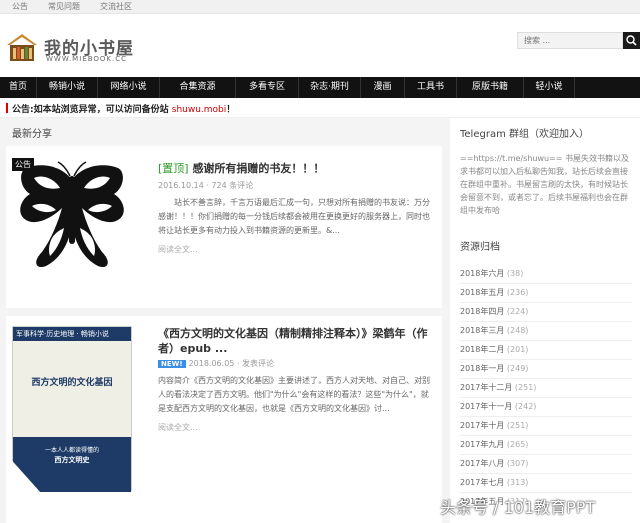 The width and height of the screenshot is (640, 523). I want to click on archive-item: 2018年一月 (249), so click(546, 369).